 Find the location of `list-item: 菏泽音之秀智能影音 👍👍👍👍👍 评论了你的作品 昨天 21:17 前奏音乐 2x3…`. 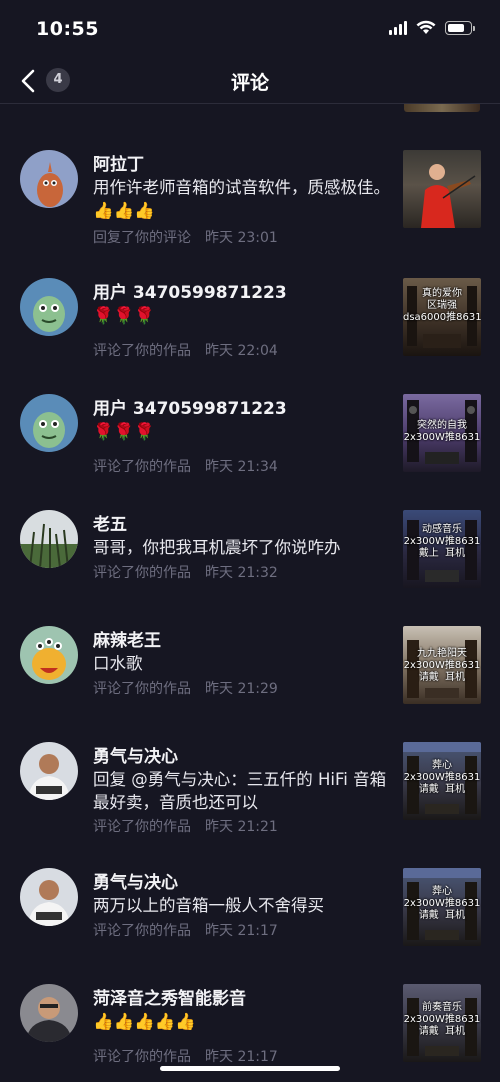

list-item: 菏泽音之秀智能影音 👍👍👍👍👍 评论了你的作品 昨天 21:17 前奏音乐 2x3… is located at coordinates (250, 1008).